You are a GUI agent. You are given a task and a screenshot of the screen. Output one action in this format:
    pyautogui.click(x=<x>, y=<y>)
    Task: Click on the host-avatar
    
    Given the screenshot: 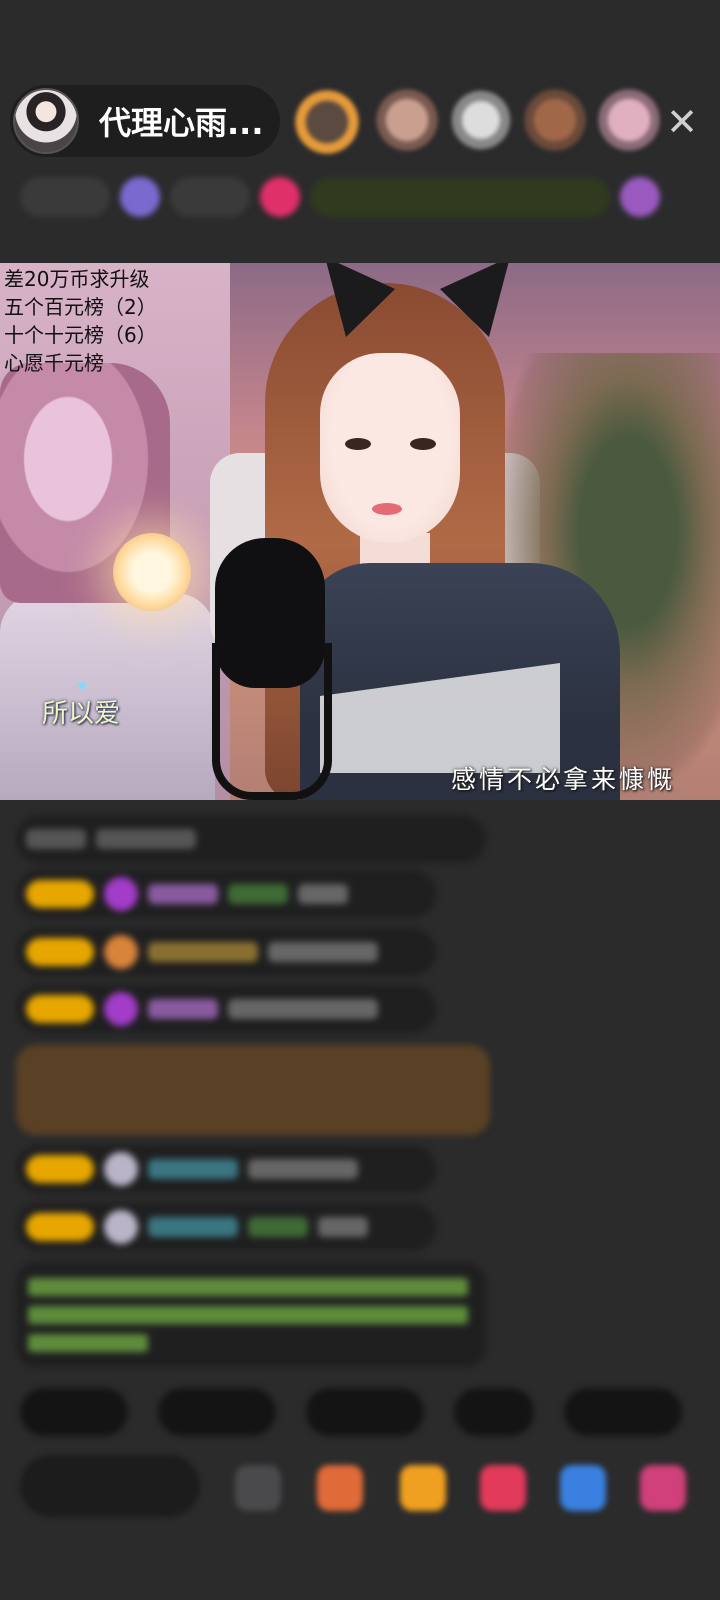 What is the action you would take?
    pyautogui.click(x=46, y=121)
    